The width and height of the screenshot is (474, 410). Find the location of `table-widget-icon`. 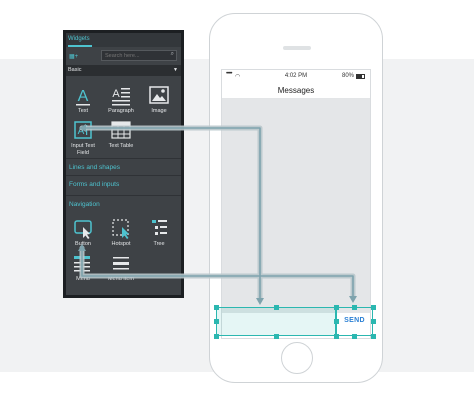

table-widget-icon is located at coordinates (121, 131).